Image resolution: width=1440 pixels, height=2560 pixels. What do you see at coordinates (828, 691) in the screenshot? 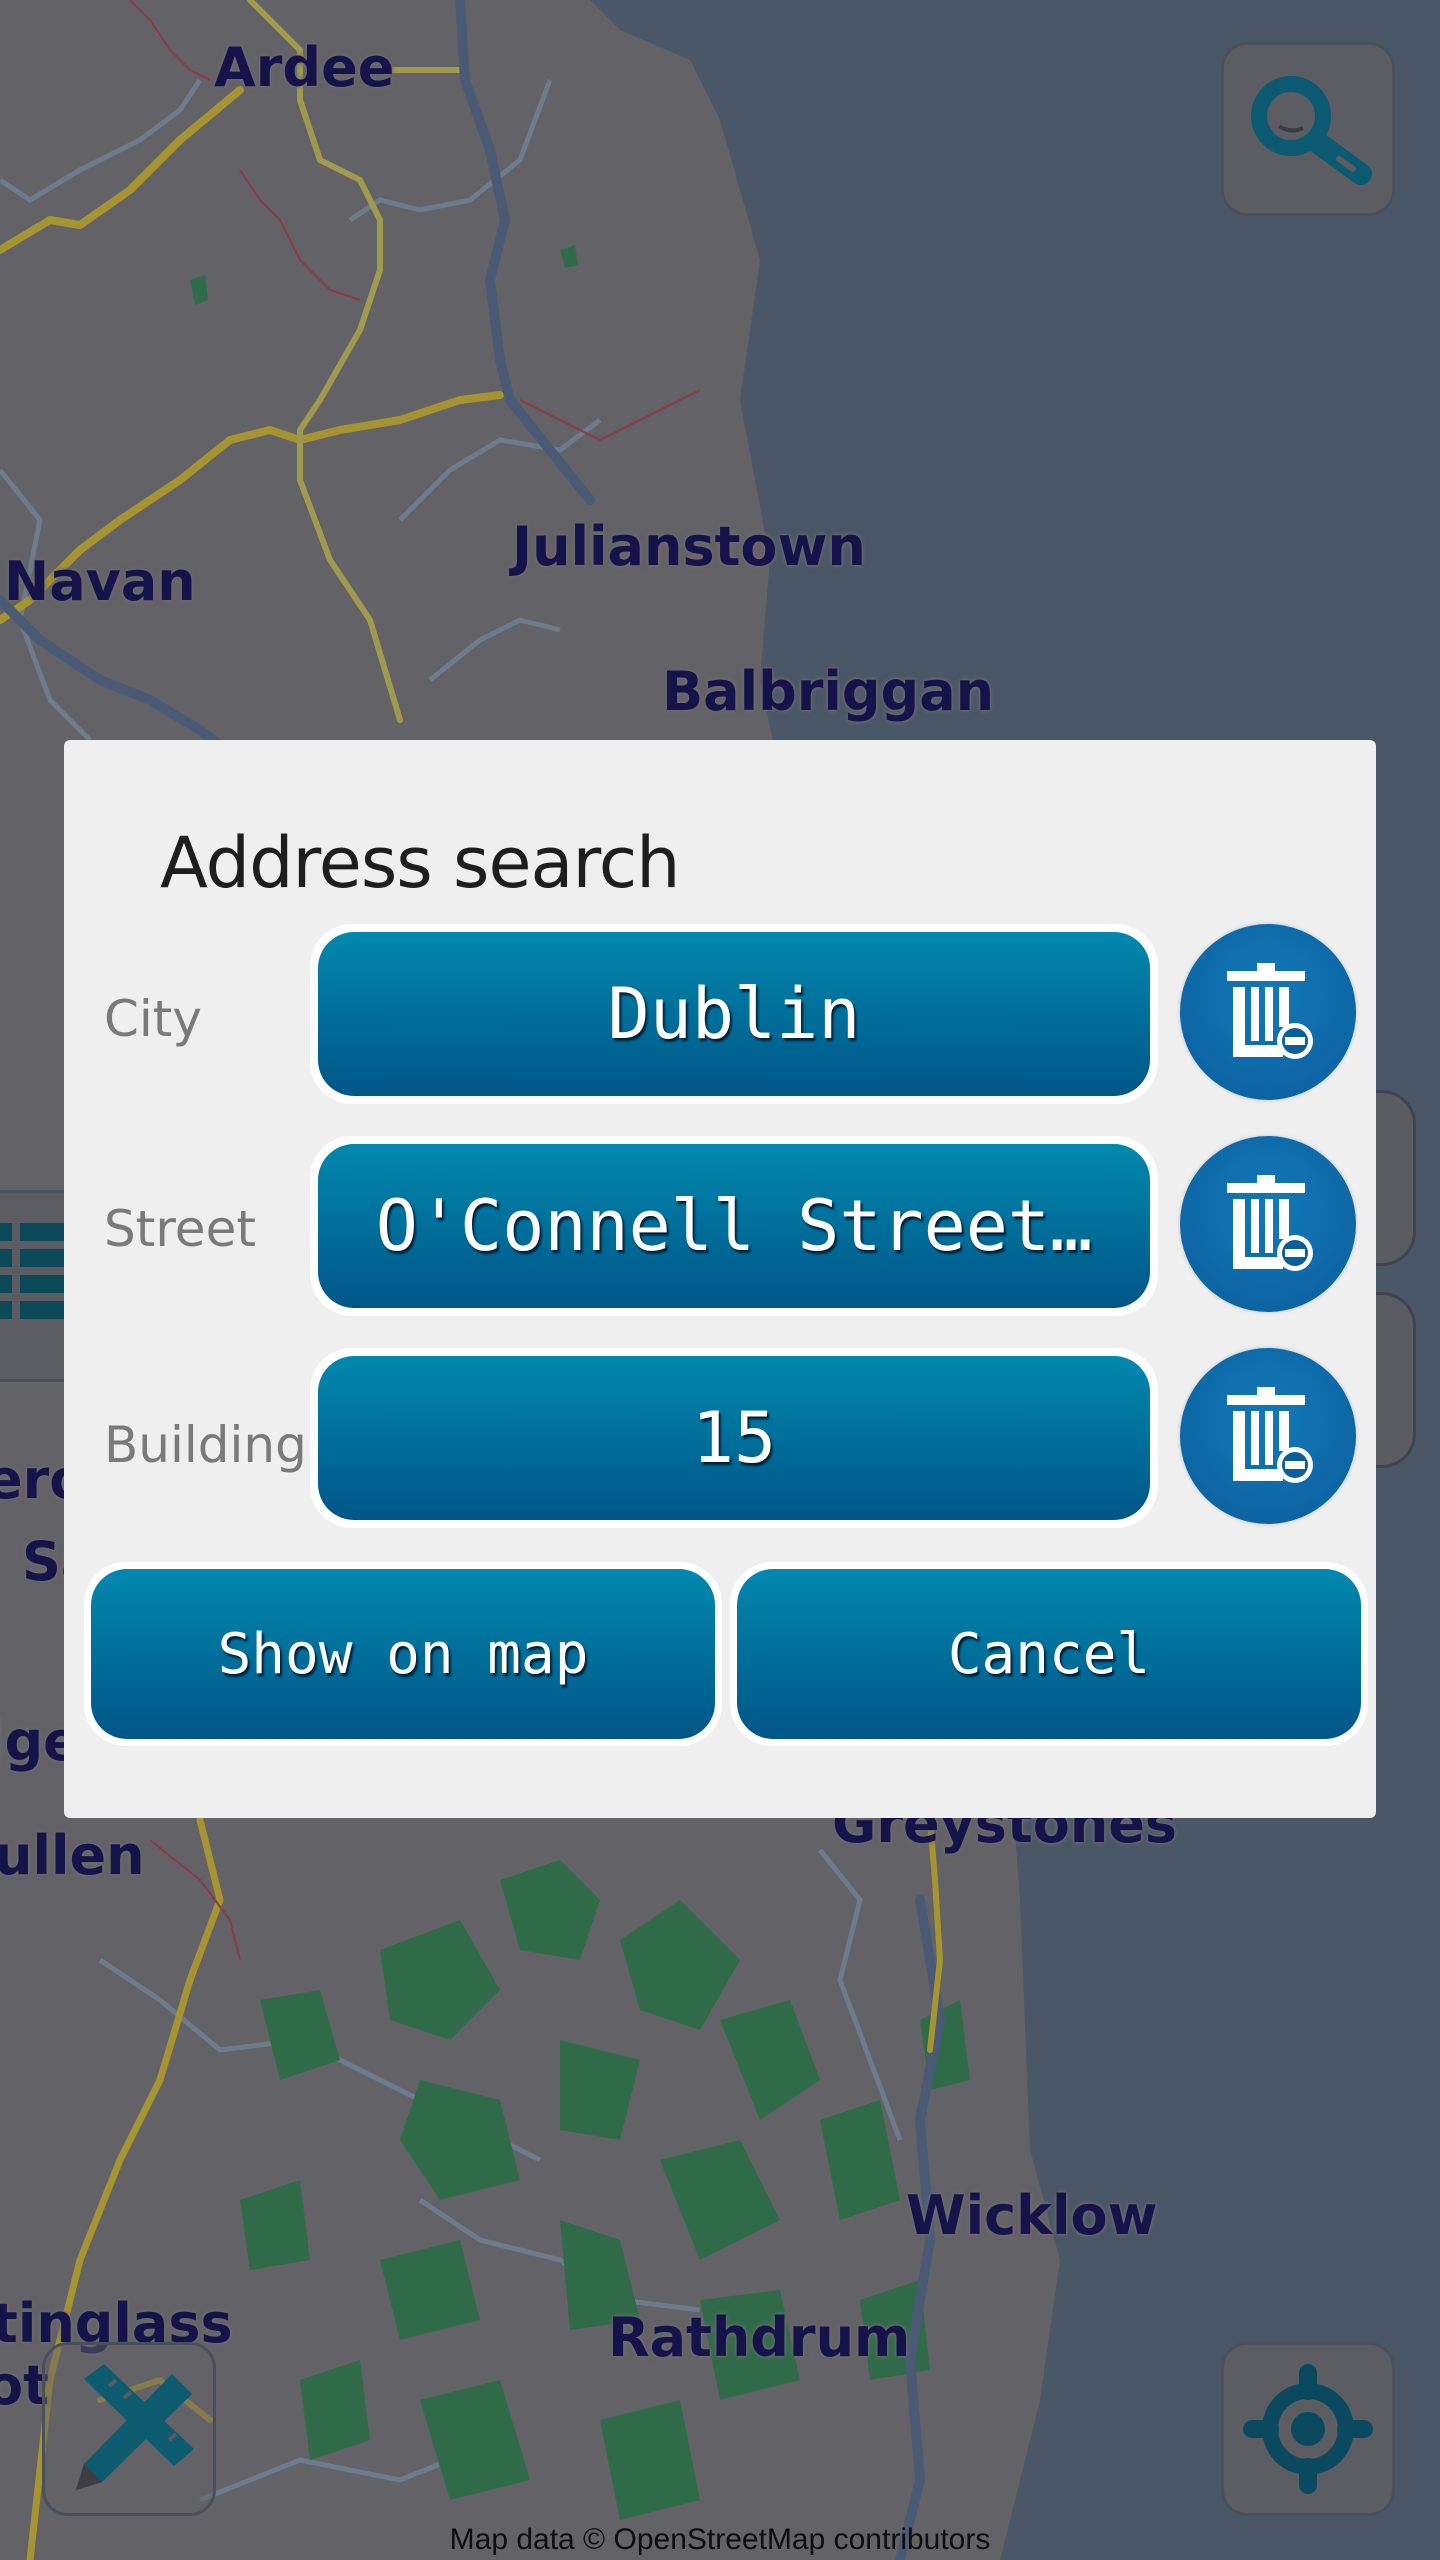
I see `map-label-balbriggan: Balbriggan` at bounding box center [828, 691].